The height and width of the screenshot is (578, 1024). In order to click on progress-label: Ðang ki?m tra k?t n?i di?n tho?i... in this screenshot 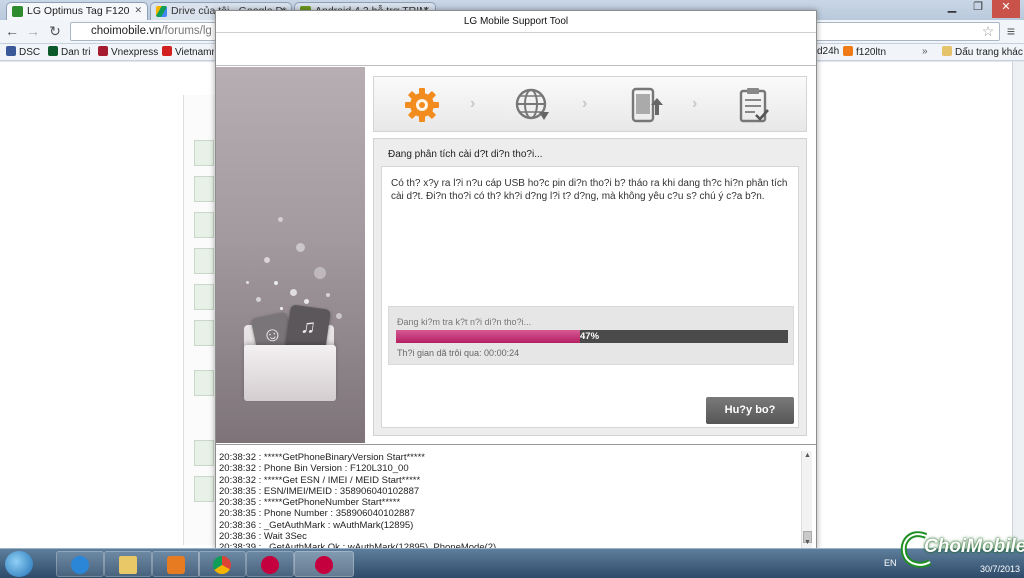, I will do `click(464, 322)`.